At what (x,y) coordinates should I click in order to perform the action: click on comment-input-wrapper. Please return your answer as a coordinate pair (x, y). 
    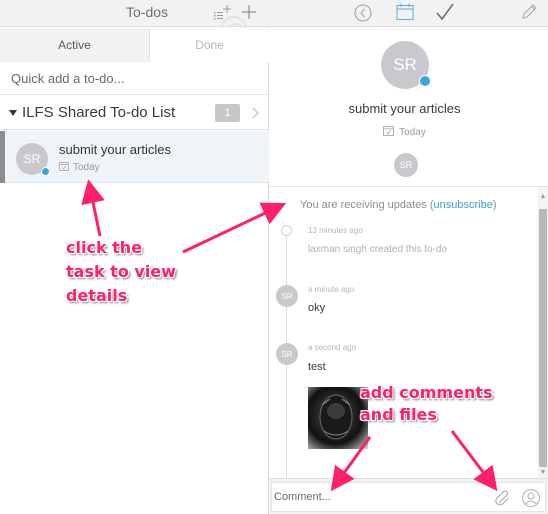
    Looking at the image, I should click on (408, 497).